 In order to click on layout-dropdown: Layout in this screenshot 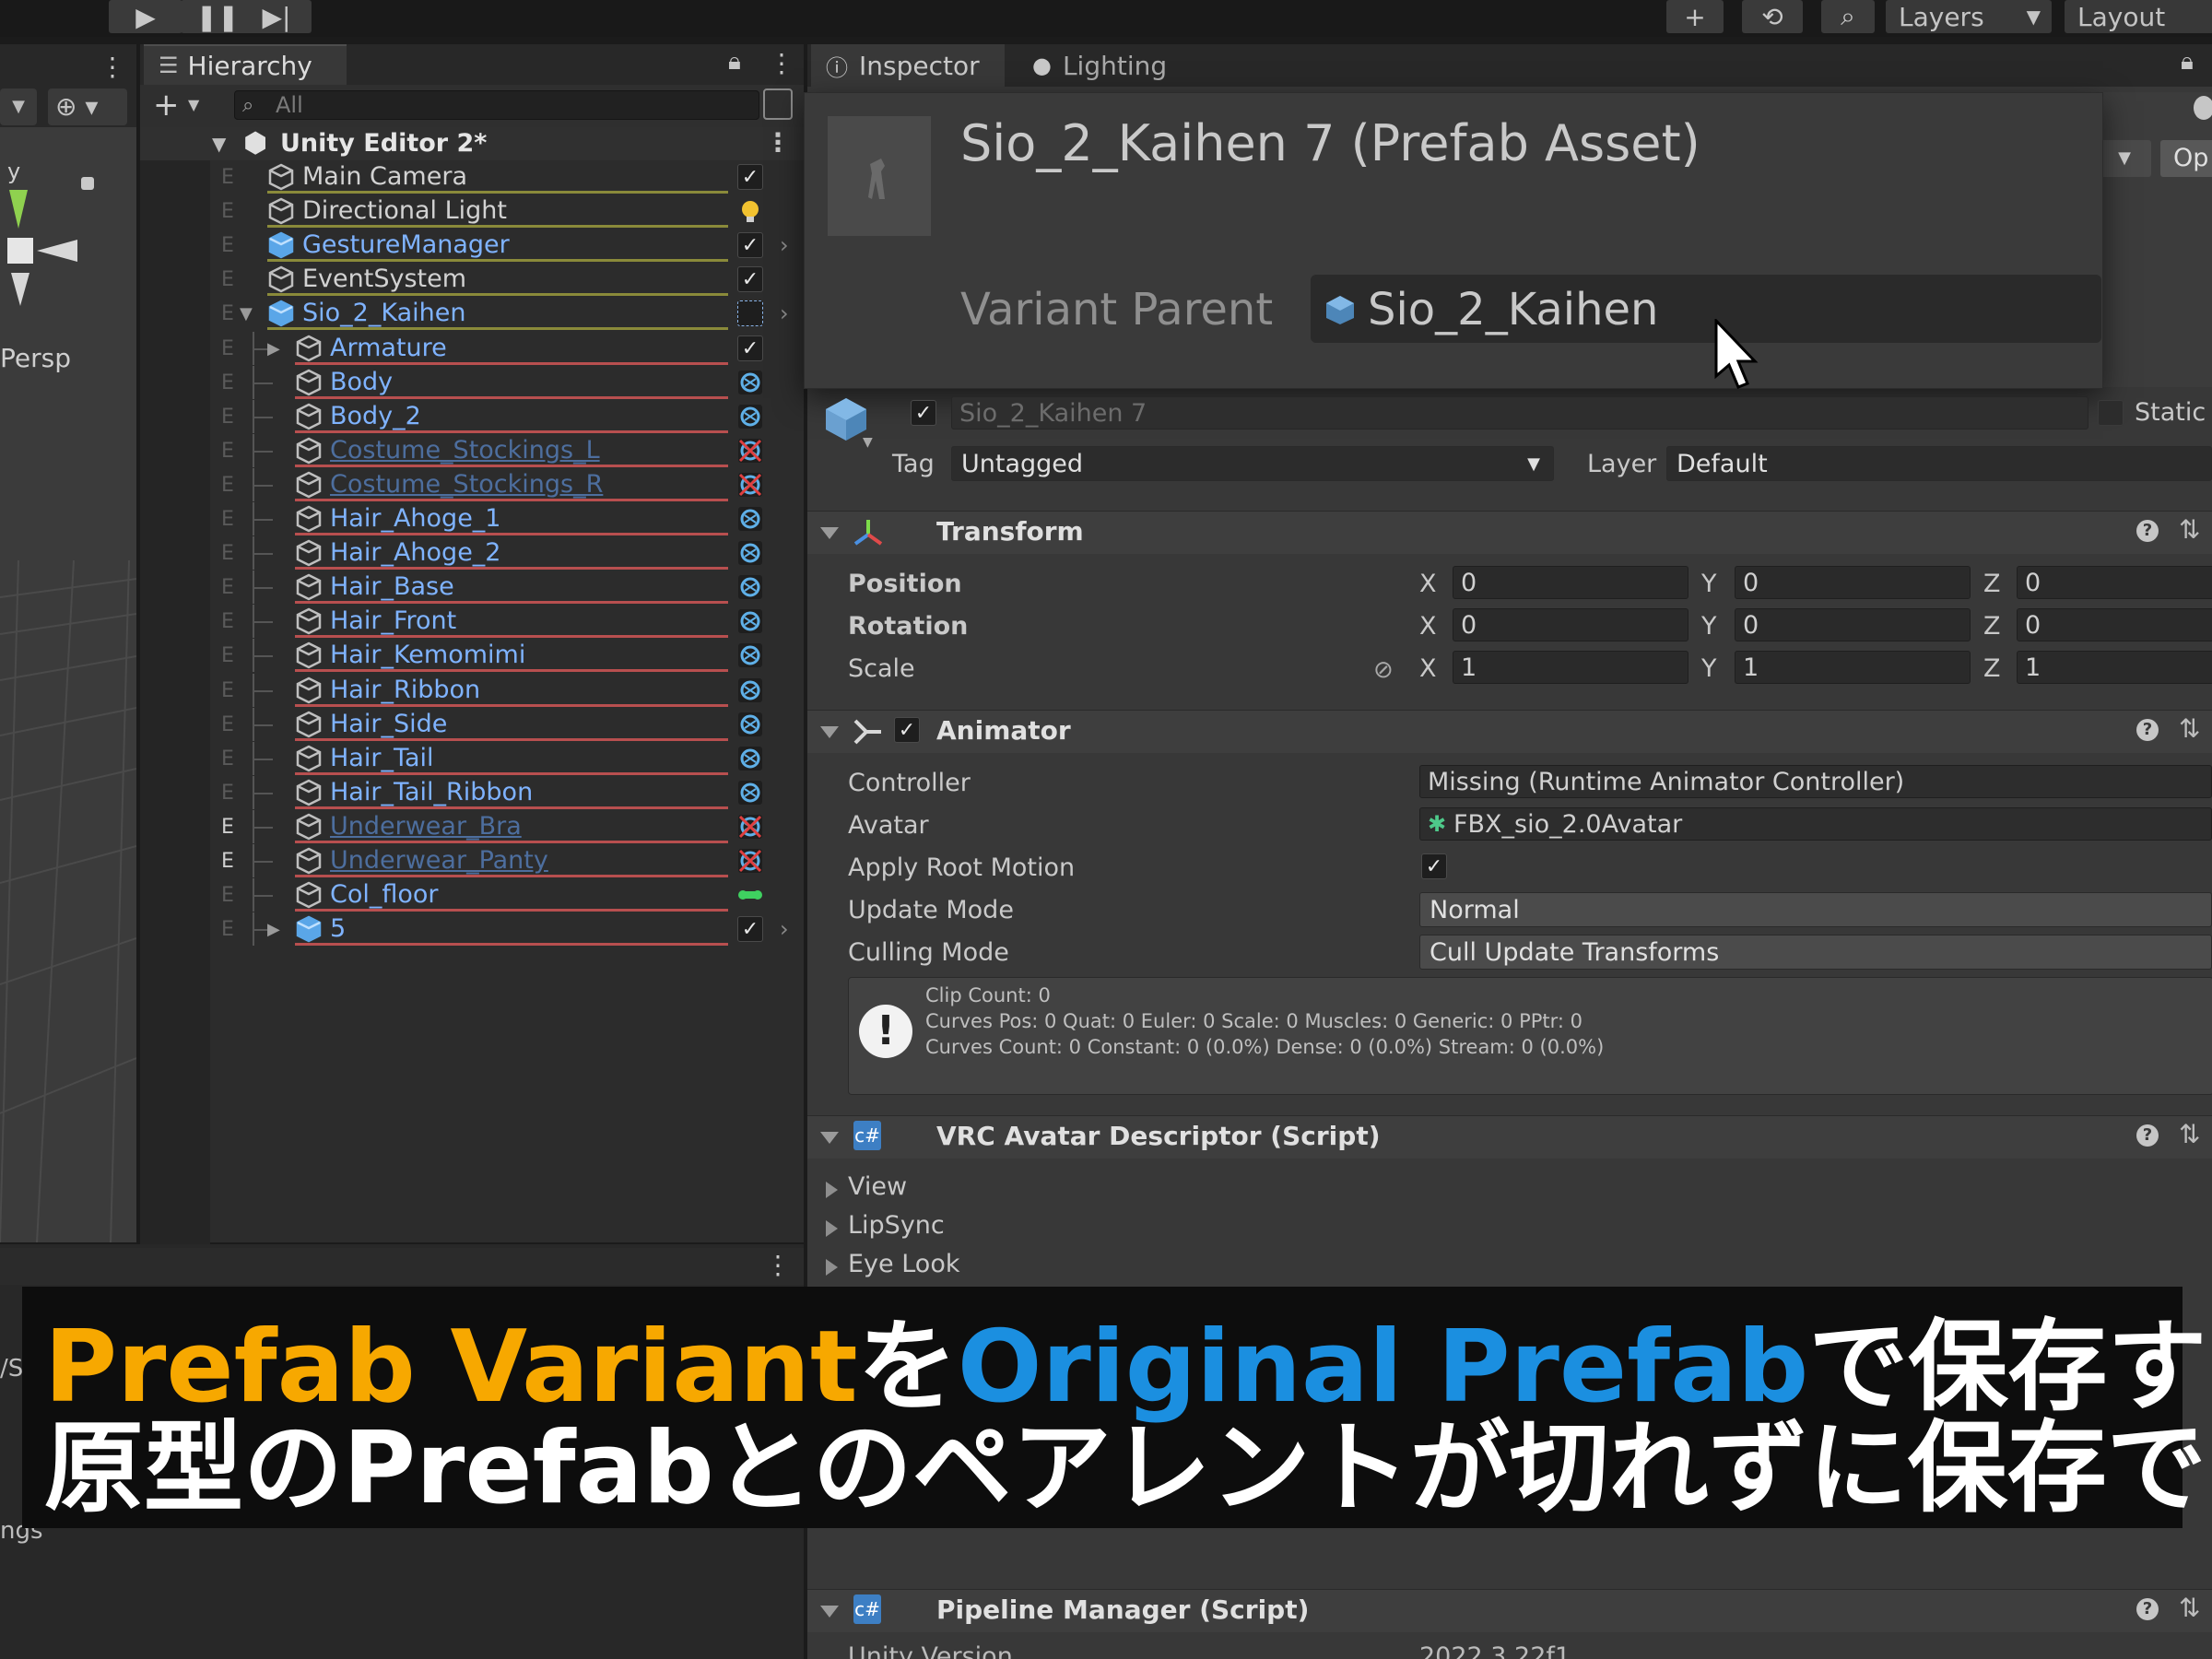, I will do `click(2138, 16)`.